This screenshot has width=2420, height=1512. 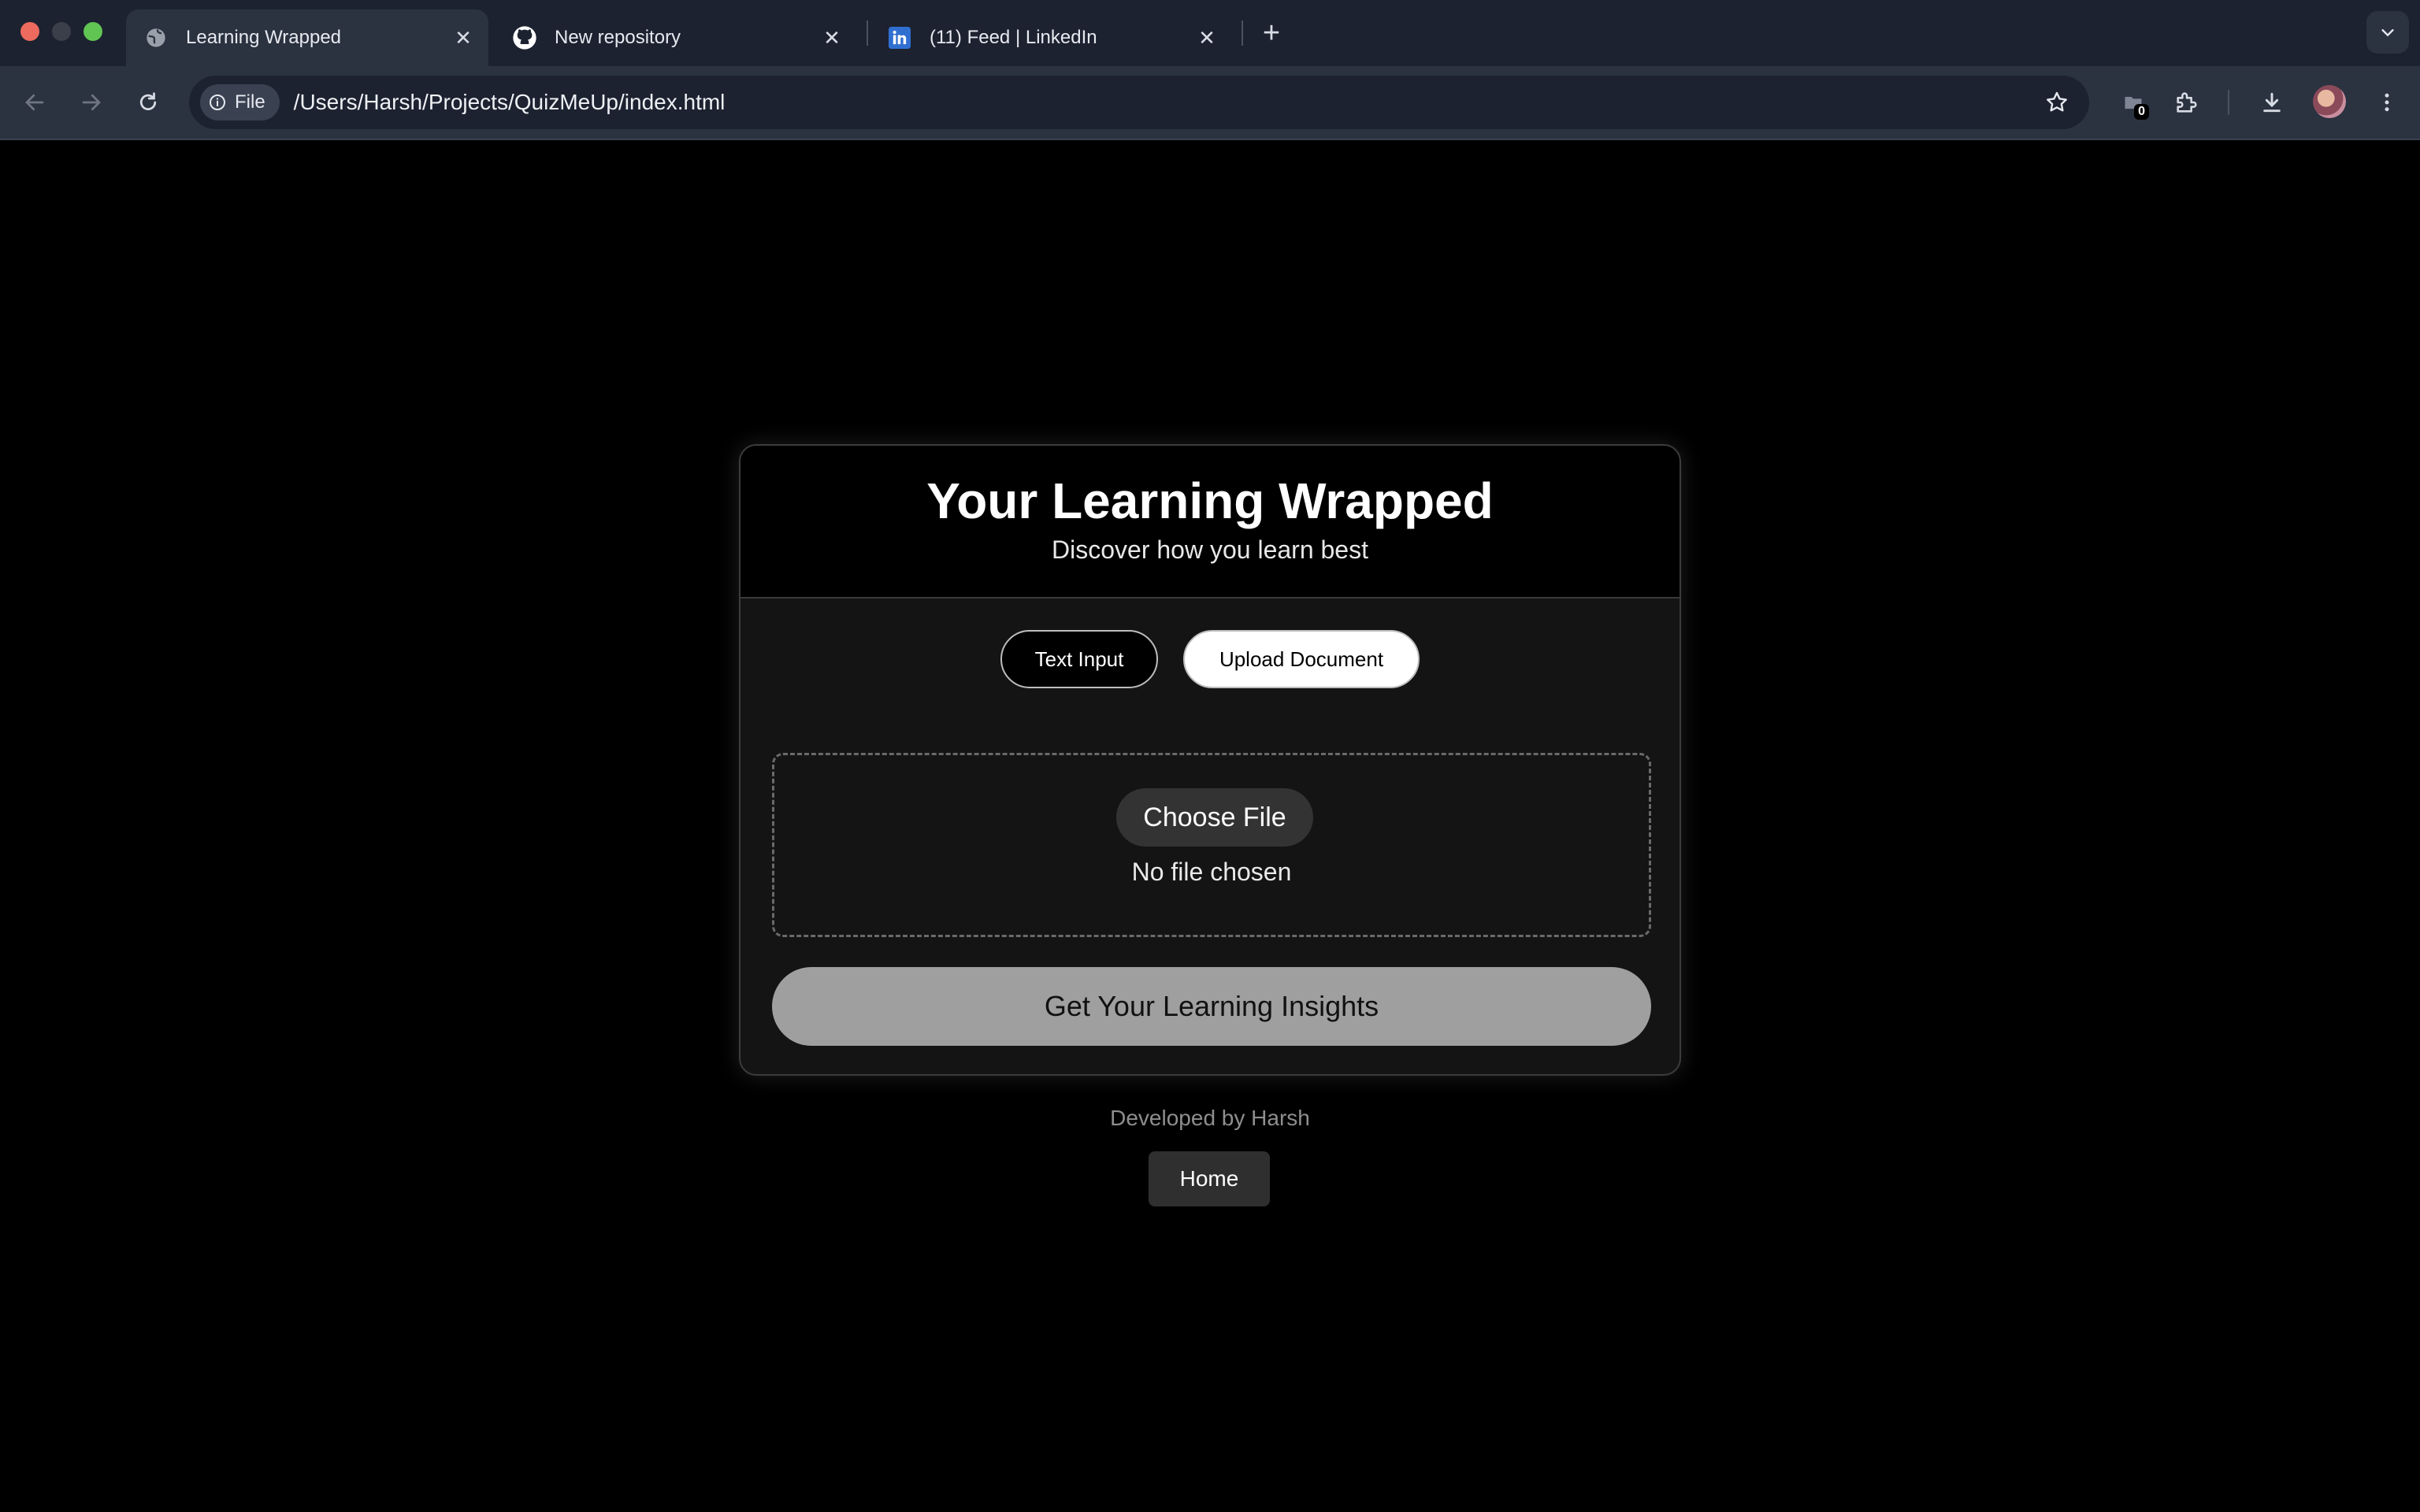 I want to click on info-icon, so click(x=217, y=102).